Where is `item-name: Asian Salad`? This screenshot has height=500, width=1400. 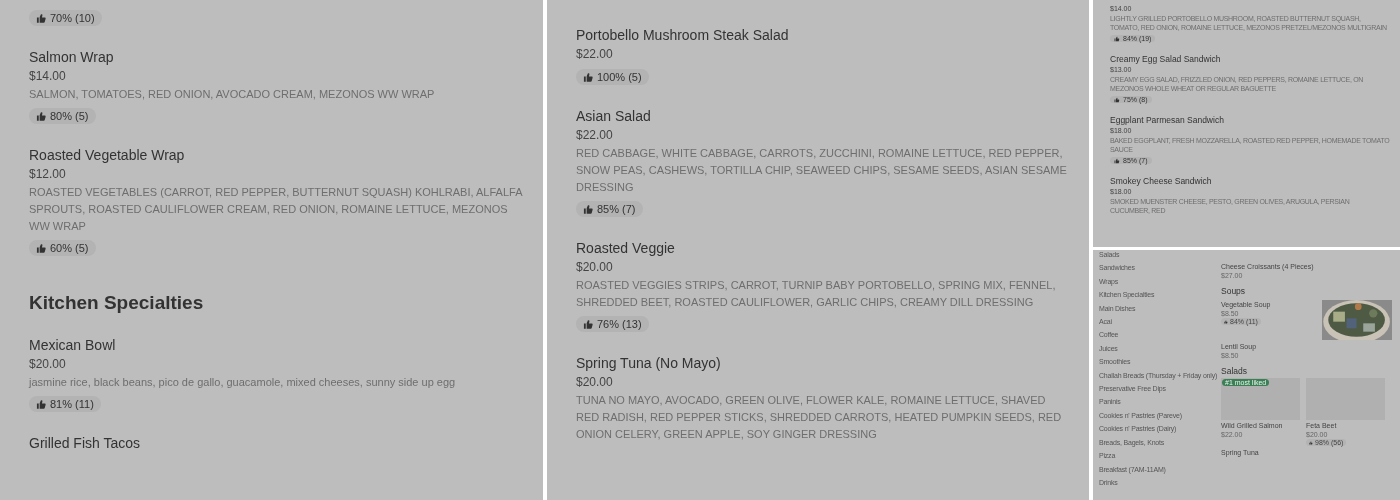 item-name: Asian Salad is located at coordinates (613, 116).